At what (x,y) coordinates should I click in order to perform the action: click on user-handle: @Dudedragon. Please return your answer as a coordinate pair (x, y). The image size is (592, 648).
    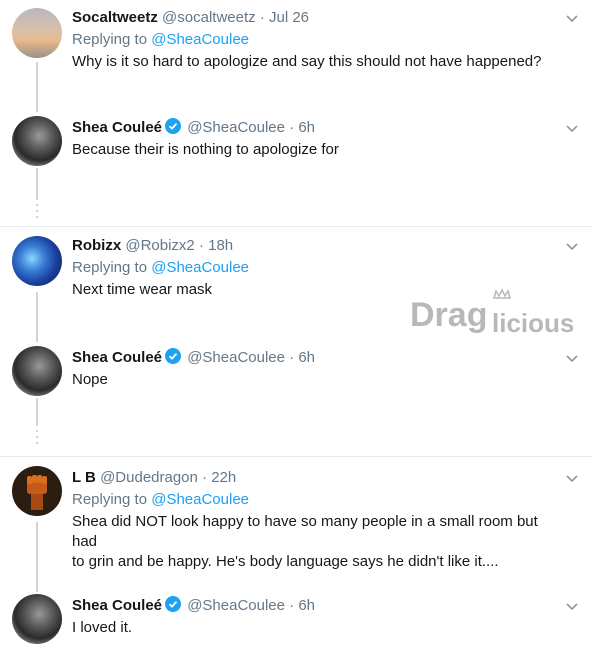
    Looking at the image, I should click on (149, 477).